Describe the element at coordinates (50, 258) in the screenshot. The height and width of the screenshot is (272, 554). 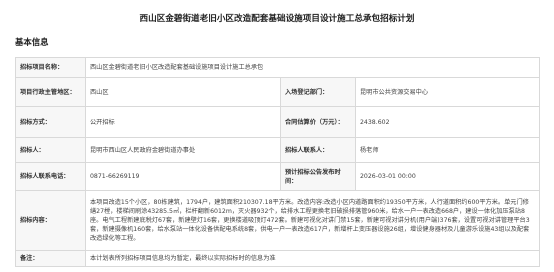
I see `label-remark: 备注：` at that location.